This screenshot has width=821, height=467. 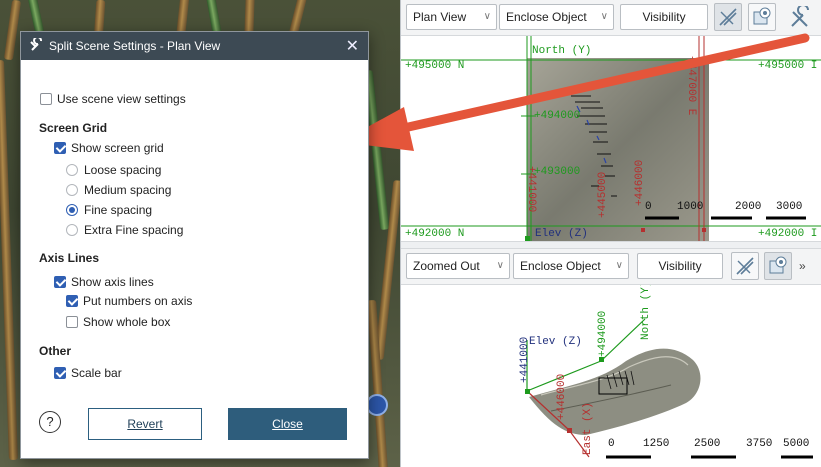 What do you see at coordinates (96, 373) in the screenshot?
I see `scale-bar-label: Scale bar` at bounding box center [96, 373].